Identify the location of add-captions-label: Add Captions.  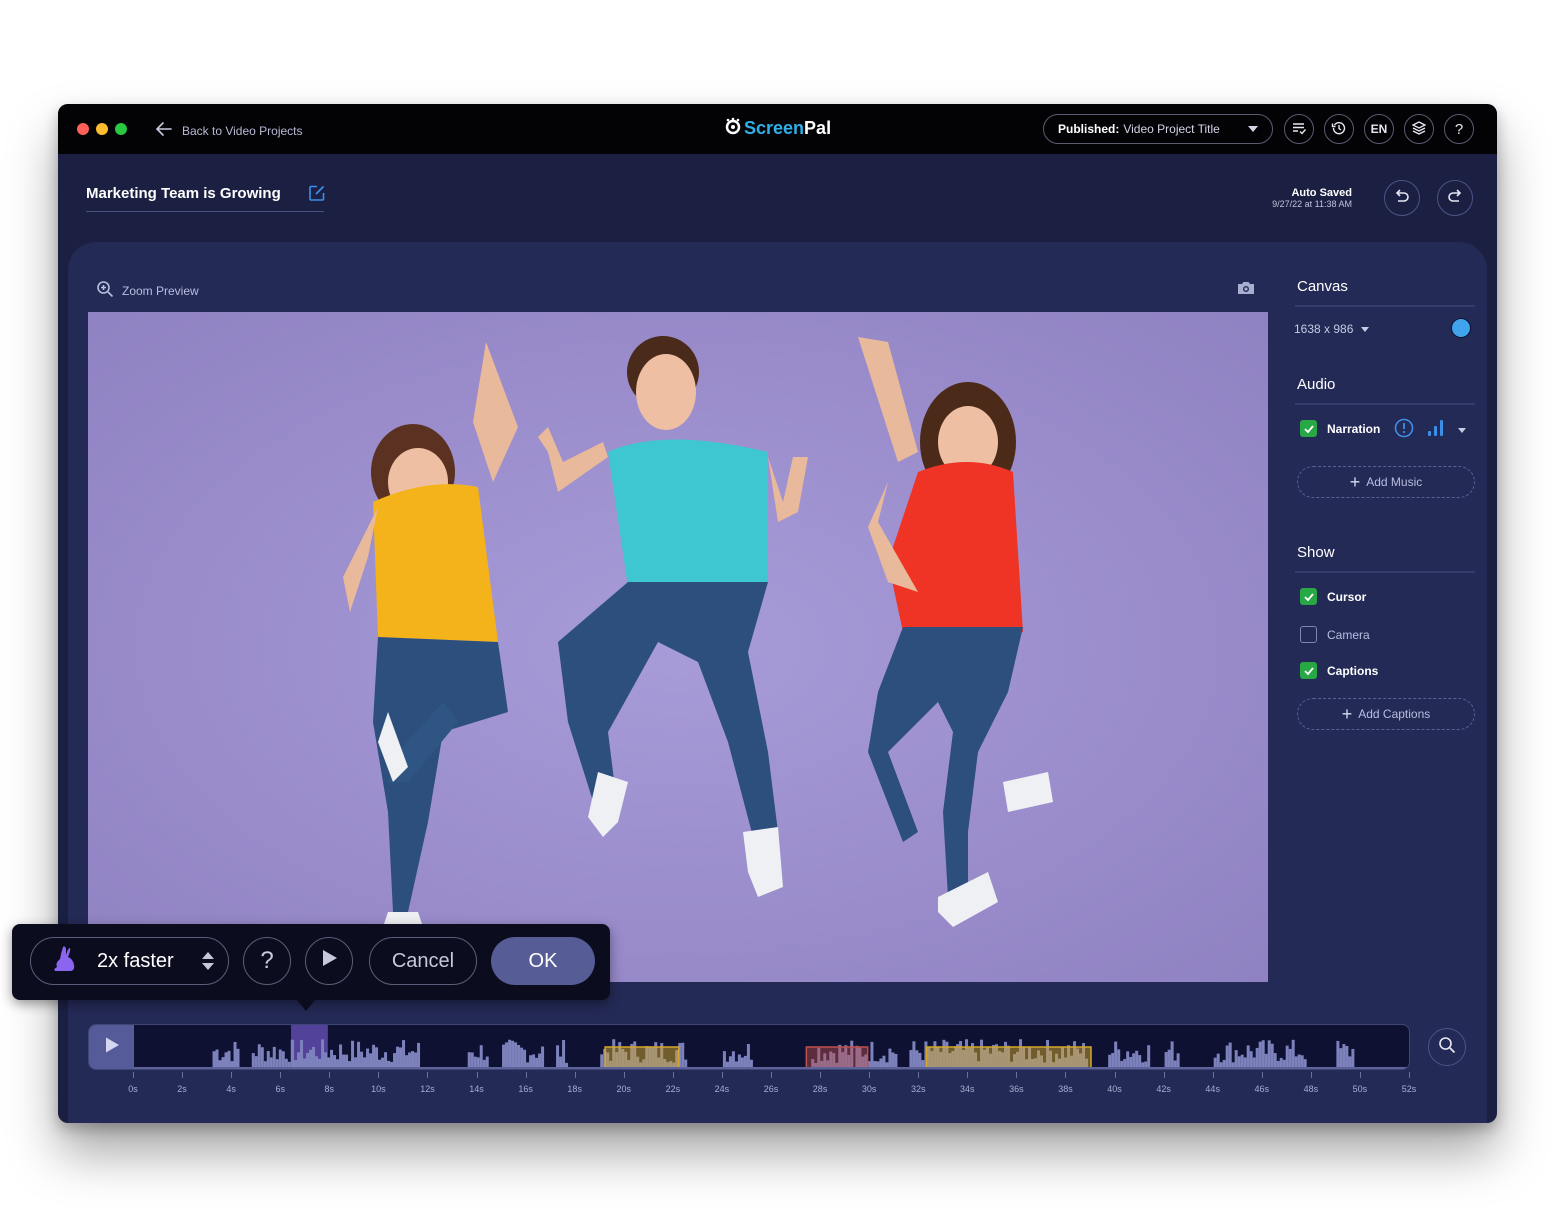
(1394, 714).